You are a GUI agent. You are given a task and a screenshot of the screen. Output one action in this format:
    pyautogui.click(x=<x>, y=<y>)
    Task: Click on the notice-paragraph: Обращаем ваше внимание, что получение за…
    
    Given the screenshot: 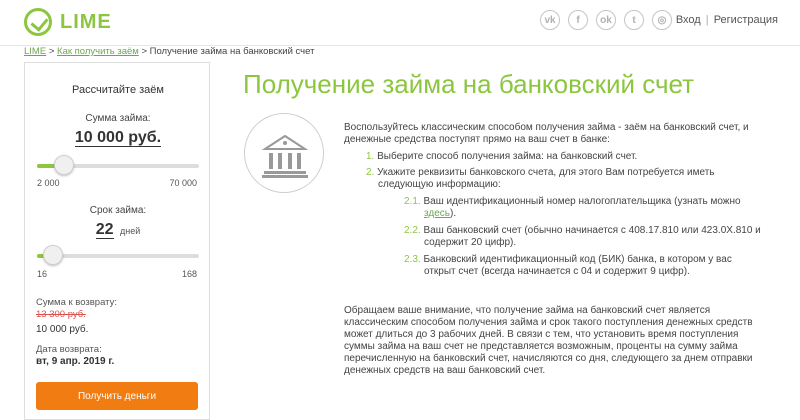 What is the action you would take?
    pyautogui.click(x=559, y=341)
    